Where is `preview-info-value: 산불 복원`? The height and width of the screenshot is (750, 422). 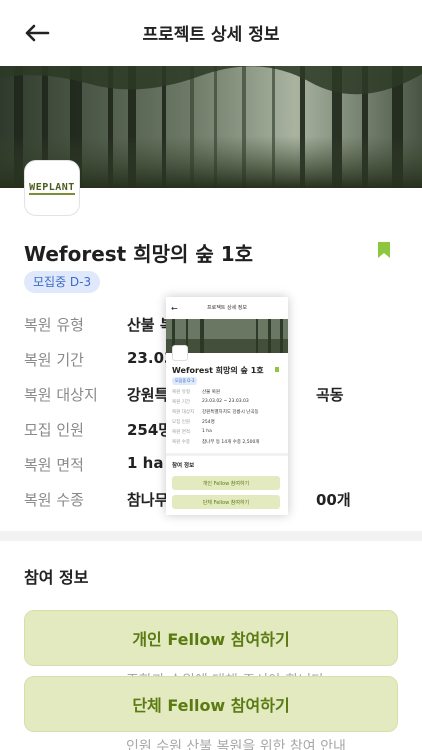
preview-info-value: 산불 복원 is located at coordinates (211, 392).